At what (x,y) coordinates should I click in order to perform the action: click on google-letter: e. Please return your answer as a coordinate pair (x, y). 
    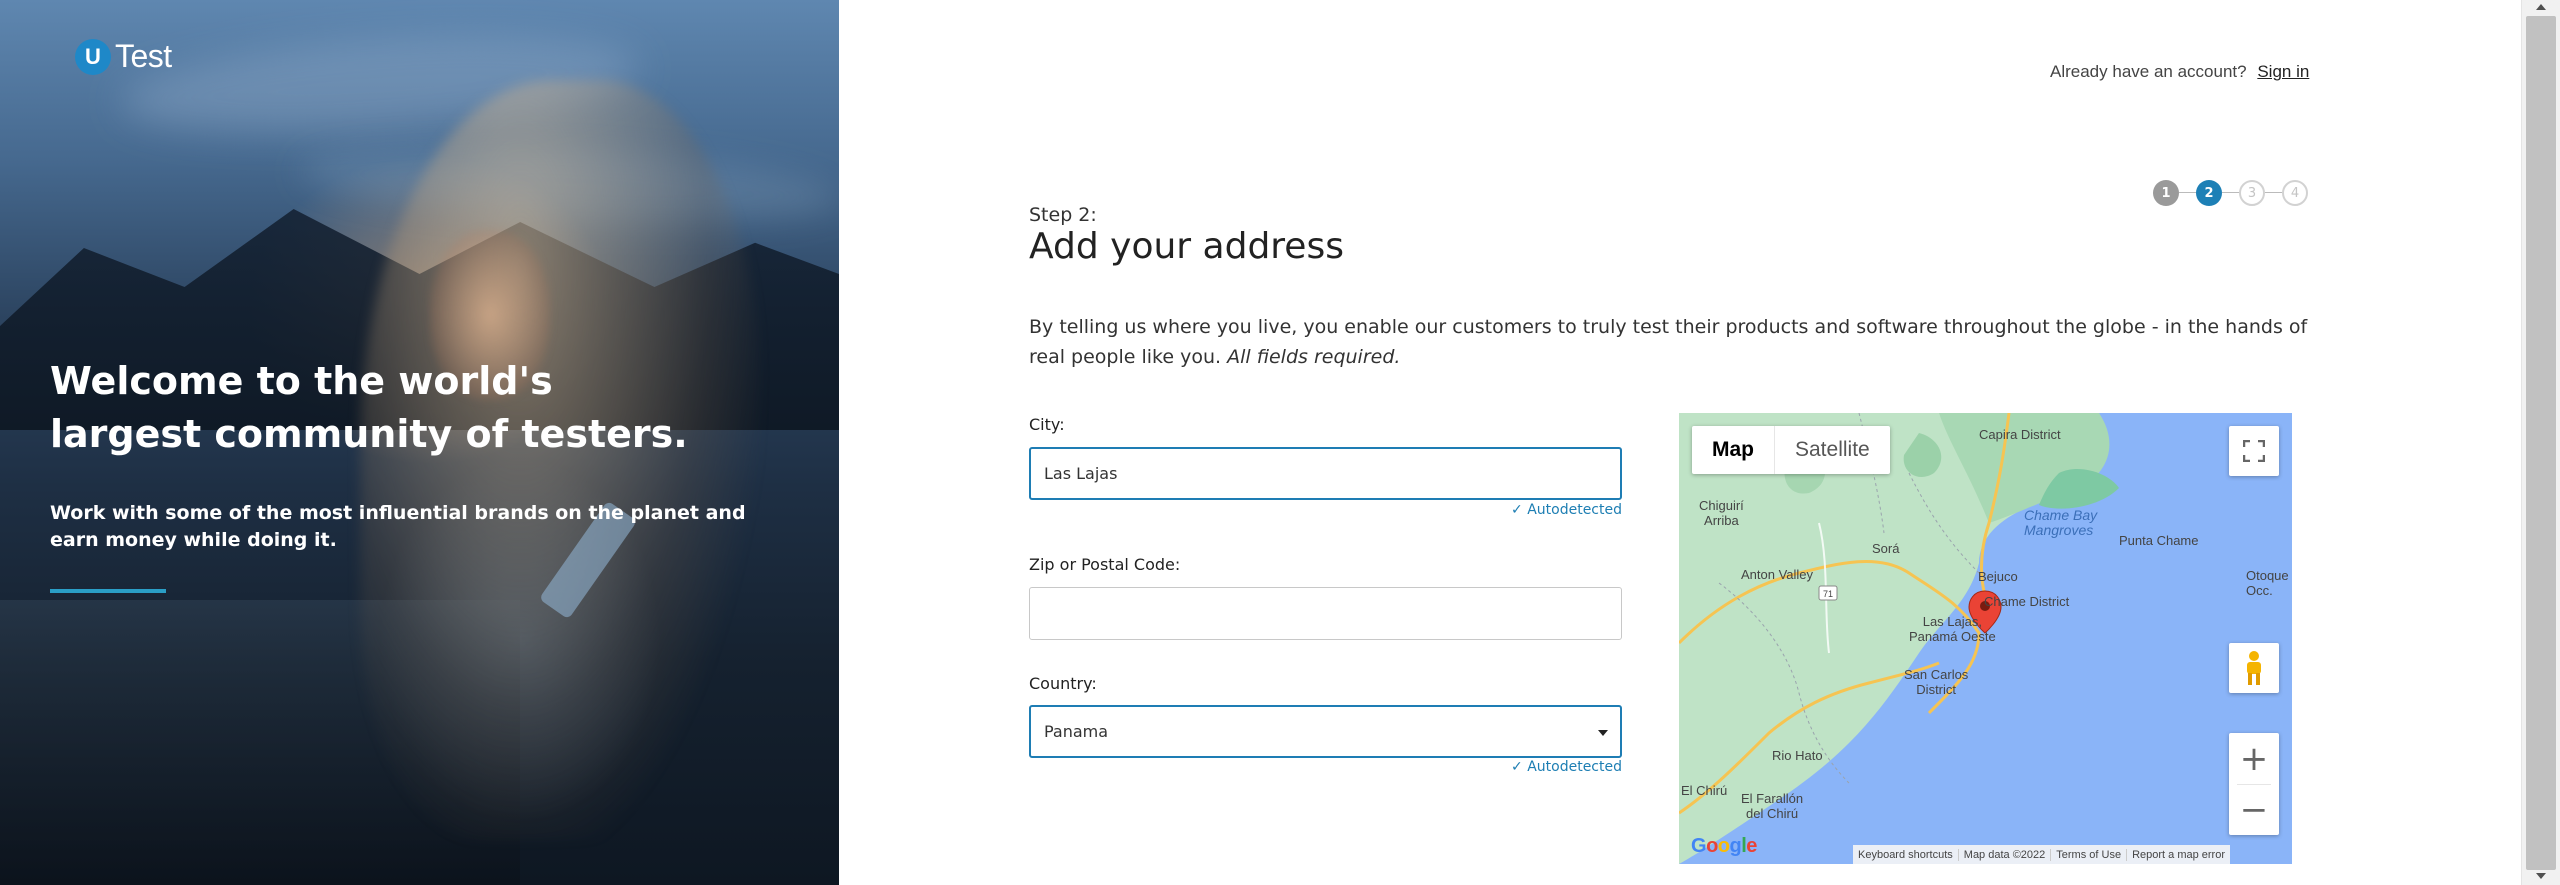
    Looking at the image, I should click on (1751, 846).